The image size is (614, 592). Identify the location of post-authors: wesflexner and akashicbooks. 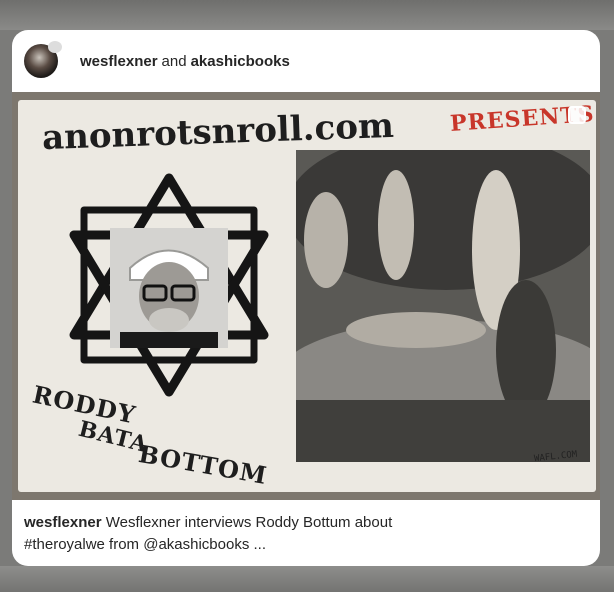
(185, 61).